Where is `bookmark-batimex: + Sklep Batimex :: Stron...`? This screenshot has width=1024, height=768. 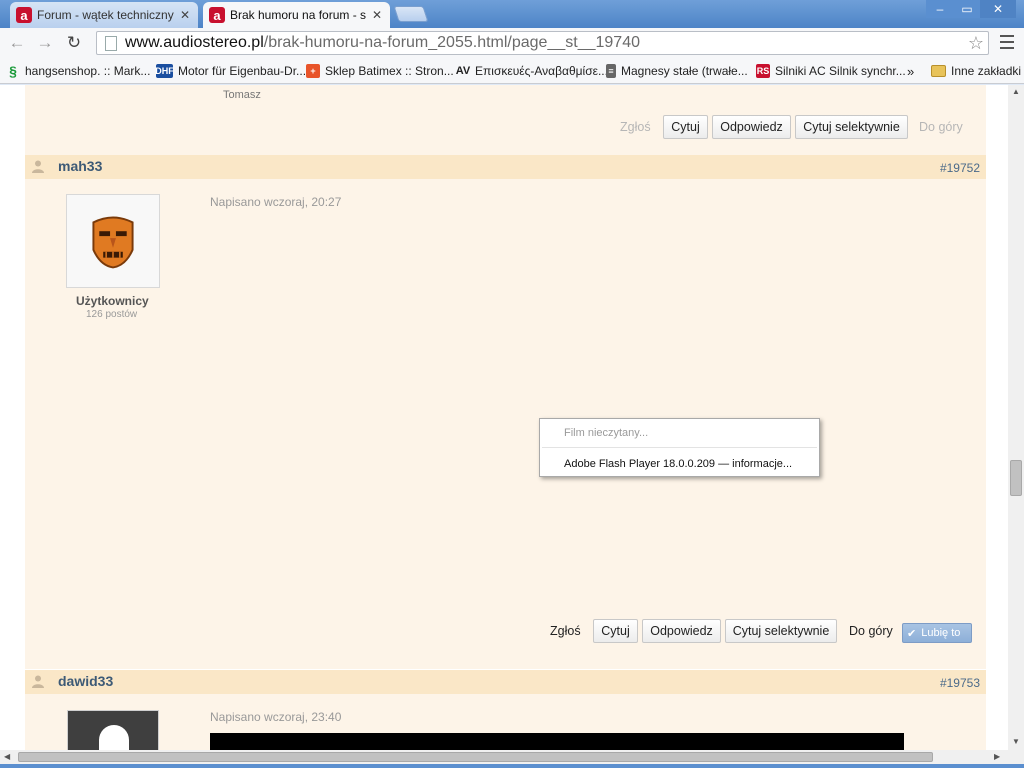
bookmark-batimex: + Sklep Batimex :: Stron... is located at coordinates (380, 71).